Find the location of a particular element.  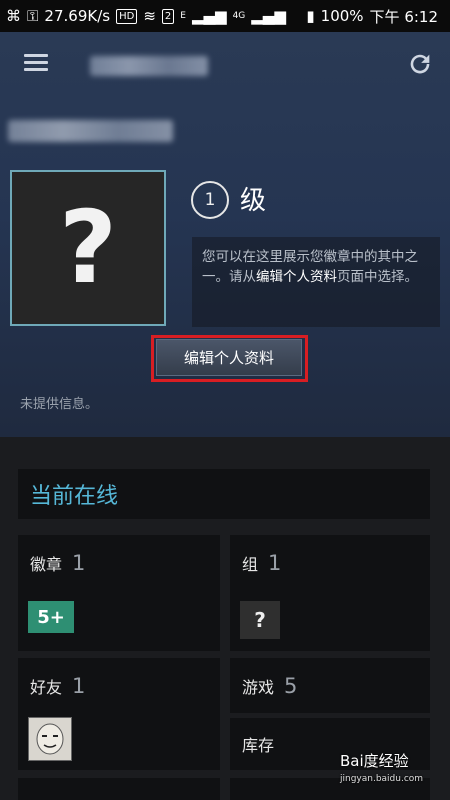

battery-icon: ▮ is located at coordinates (310, 16).